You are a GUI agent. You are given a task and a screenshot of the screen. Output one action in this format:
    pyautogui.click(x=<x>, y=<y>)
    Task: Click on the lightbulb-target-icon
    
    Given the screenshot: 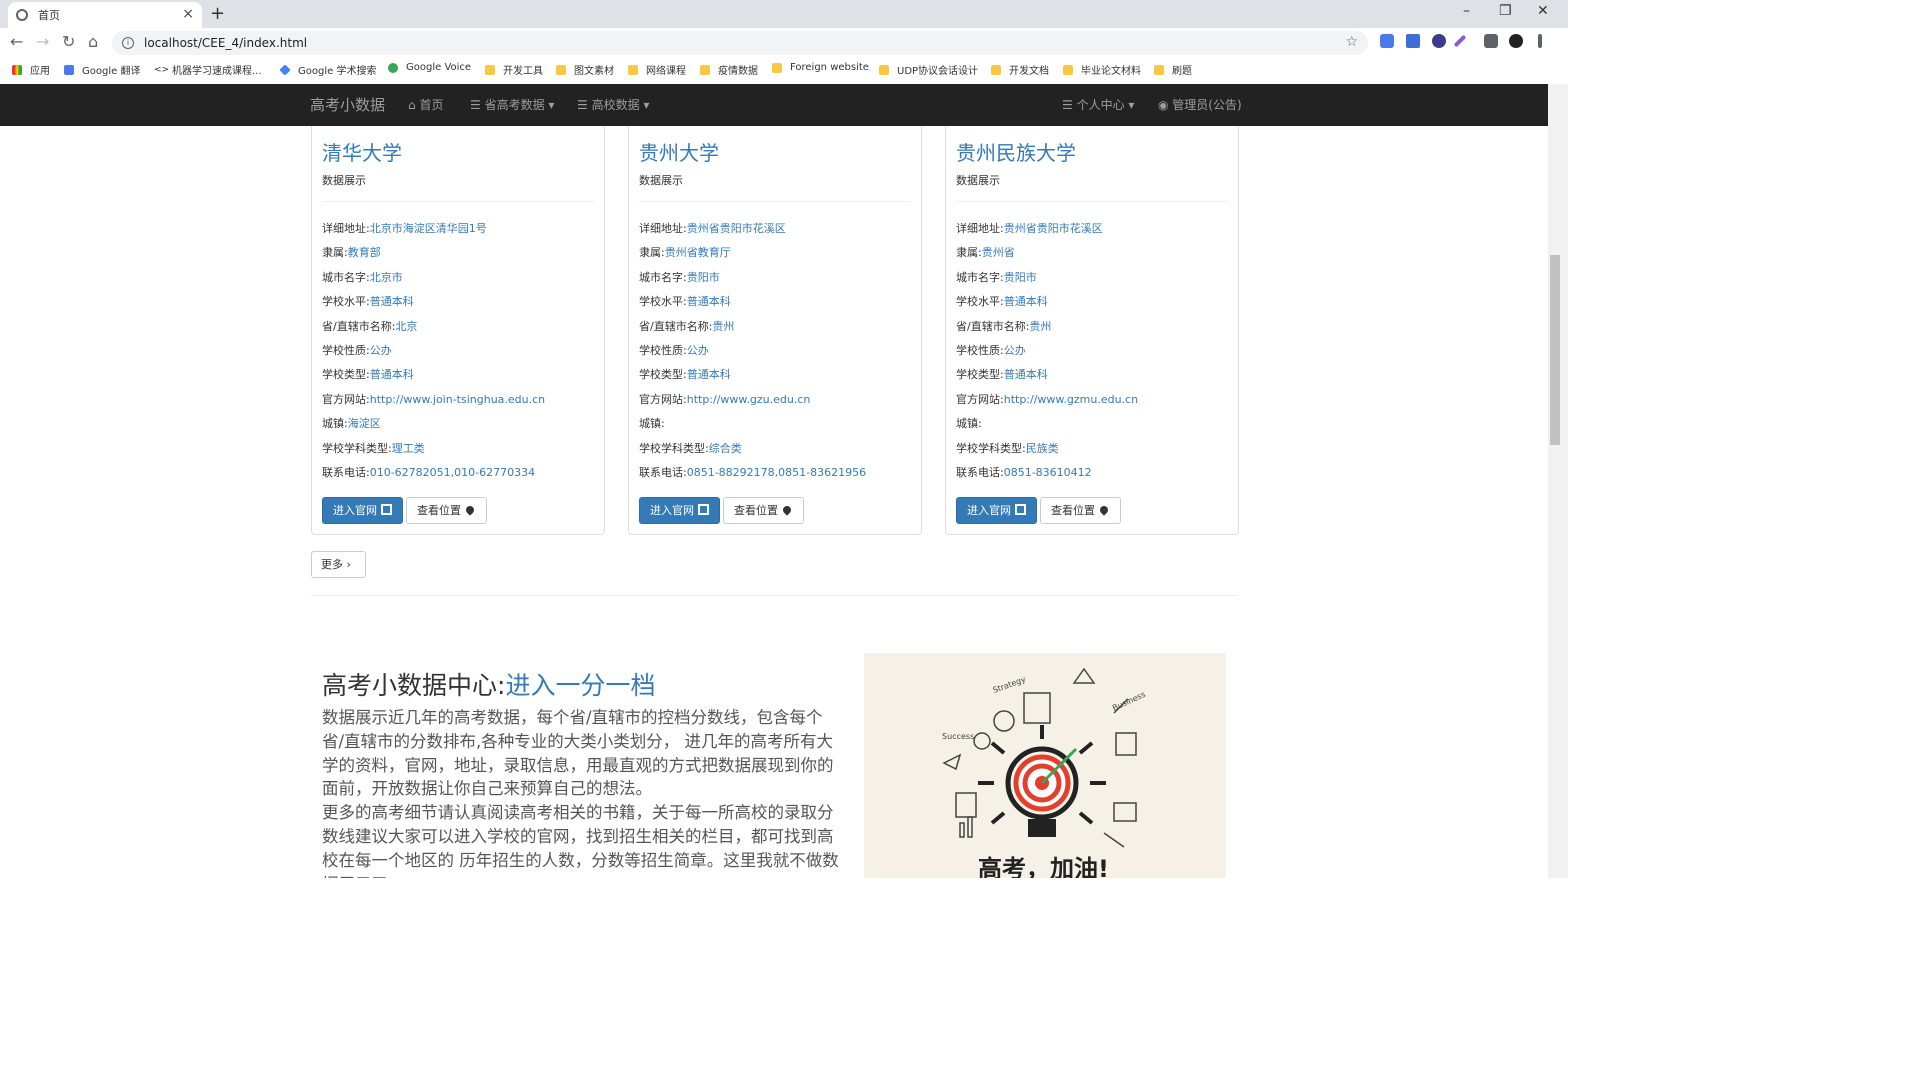 What is the action you would take?
    pyautogui.click(x=1042, y=781)
    